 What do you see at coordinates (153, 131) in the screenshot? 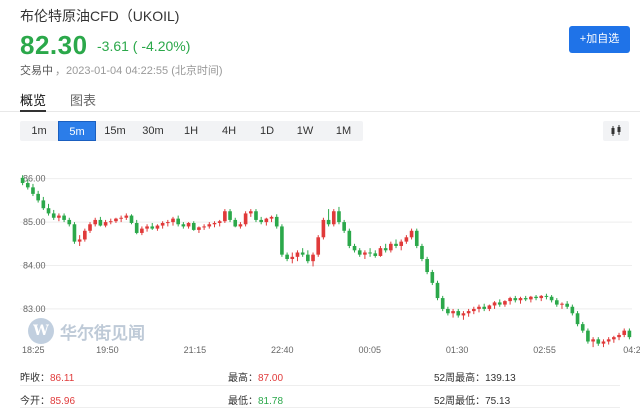
I see `range-30m-button: 30m` at bounding box center [153, 131].